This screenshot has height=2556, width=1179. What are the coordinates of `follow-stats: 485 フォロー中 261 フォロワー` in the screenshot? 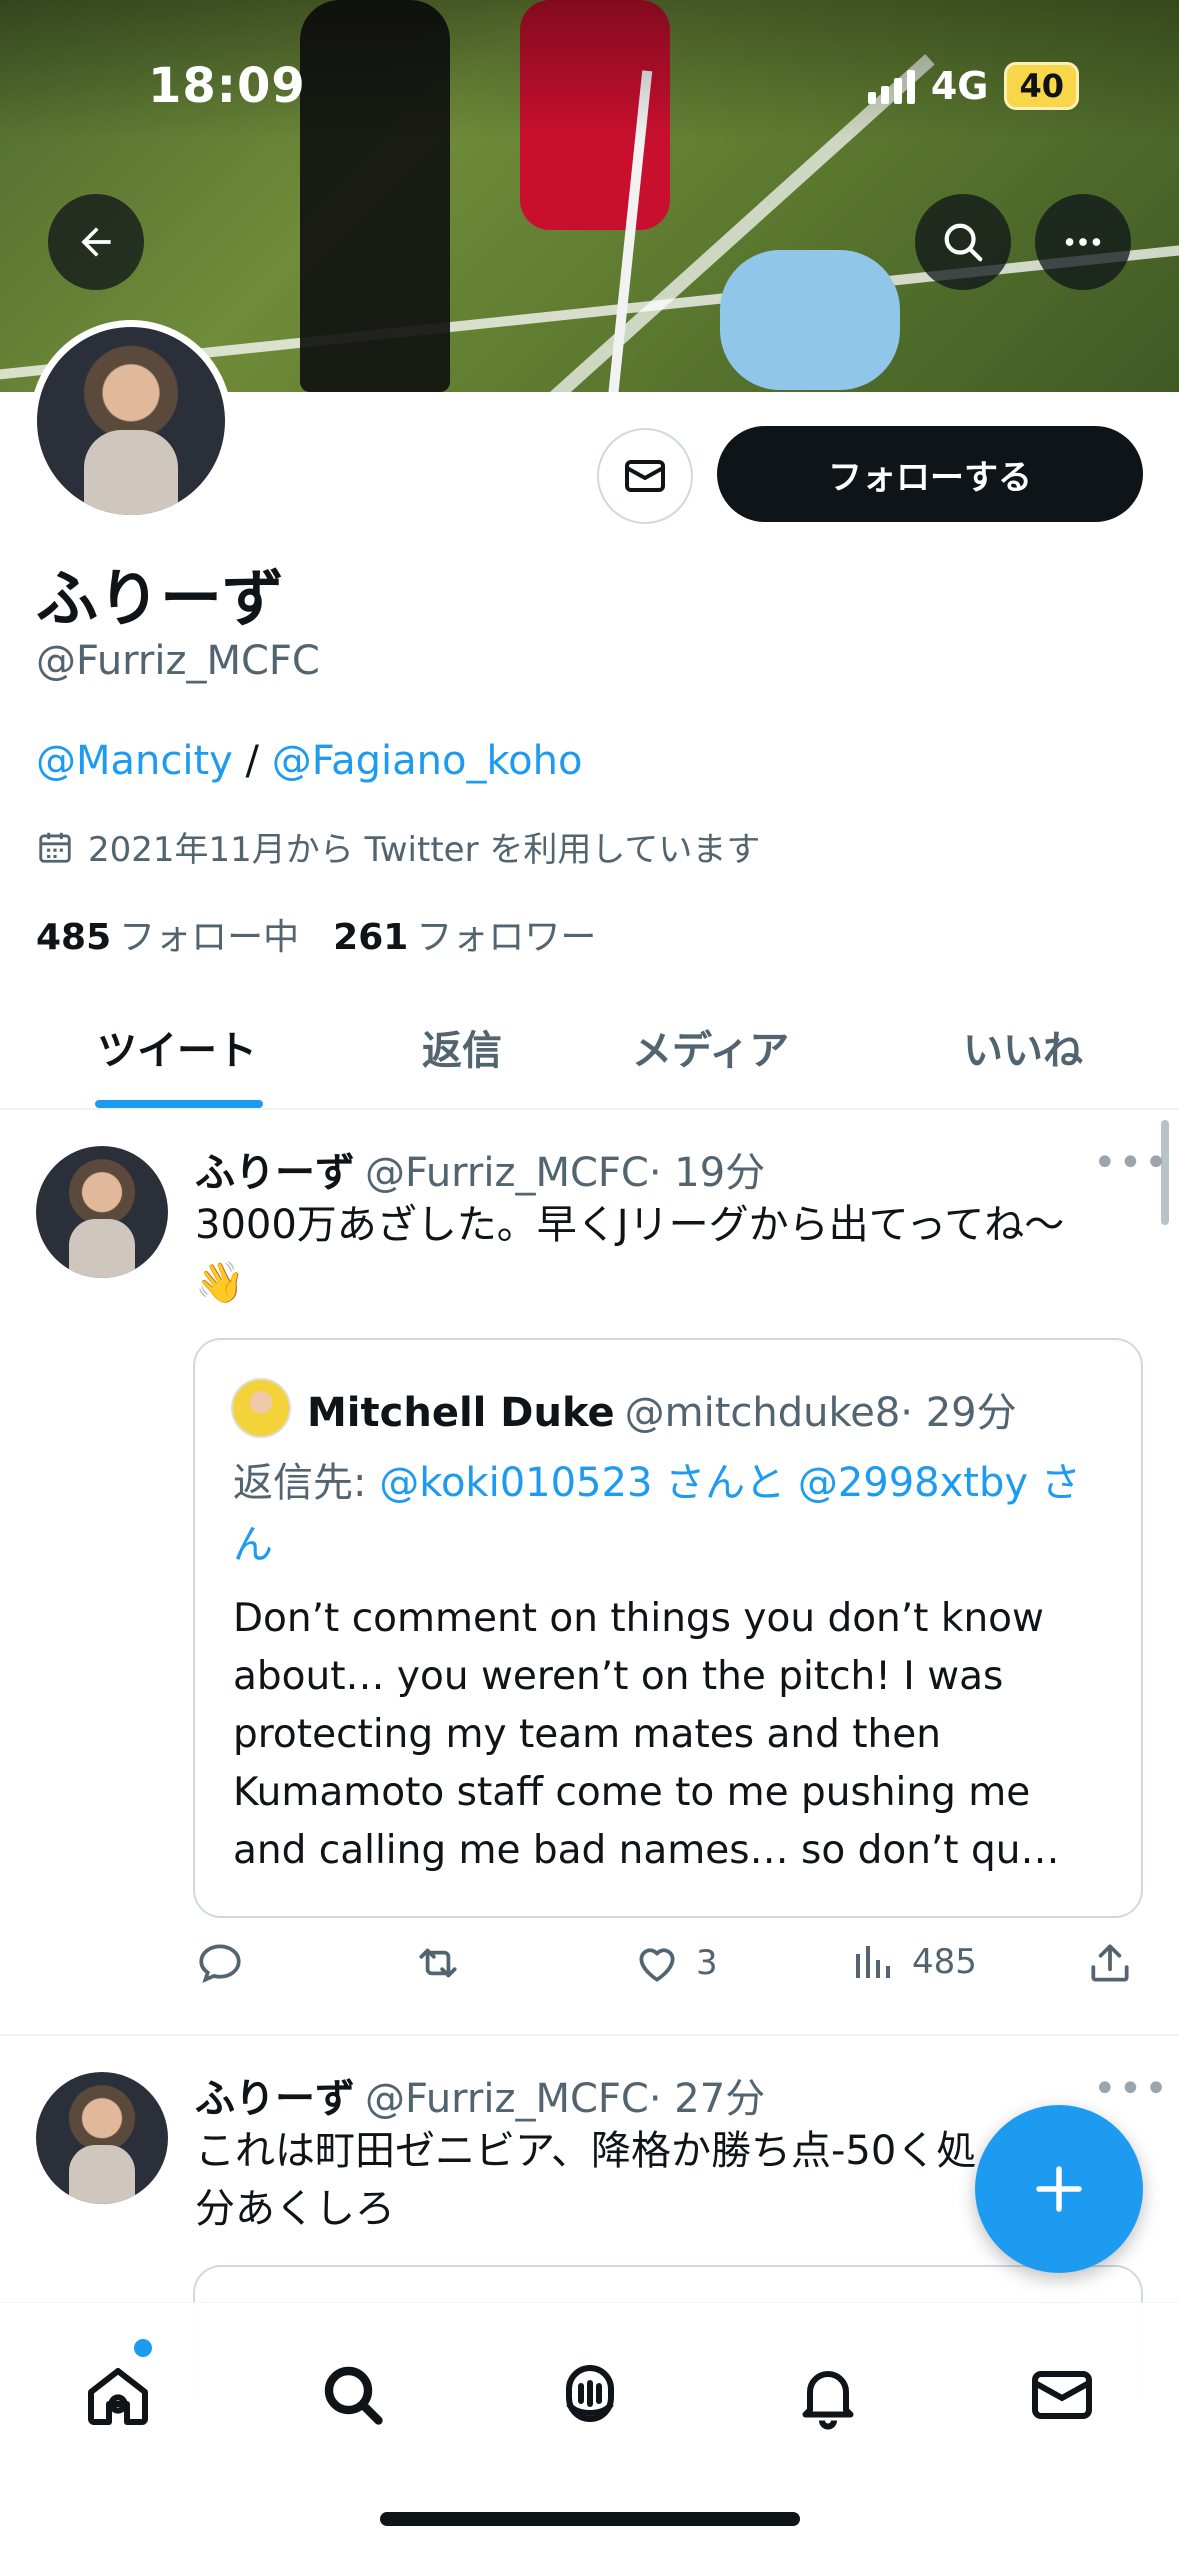 It's located at (316, 934).